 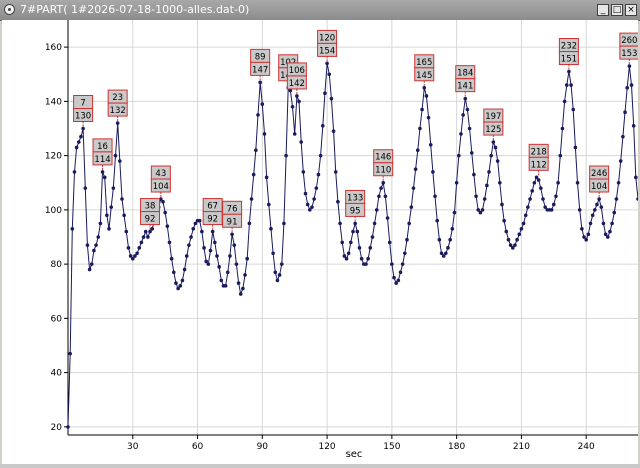 What do you see at coordinates (212, 207) in the screenshot?
I see `peak-time-text: 67` at bounding box center [212, 207].